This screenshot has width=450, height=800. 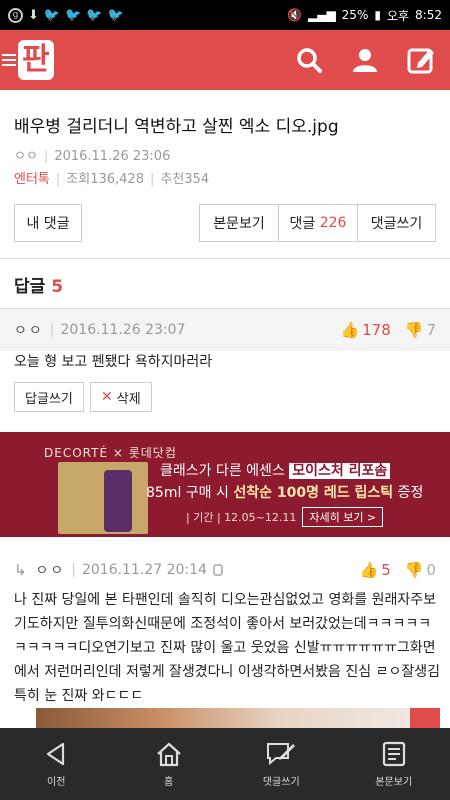 What do you see at coordinates (321, 15) in the screenshot?
I see `signal-icon: ▂▄▆` at bounding box center [321, 15].